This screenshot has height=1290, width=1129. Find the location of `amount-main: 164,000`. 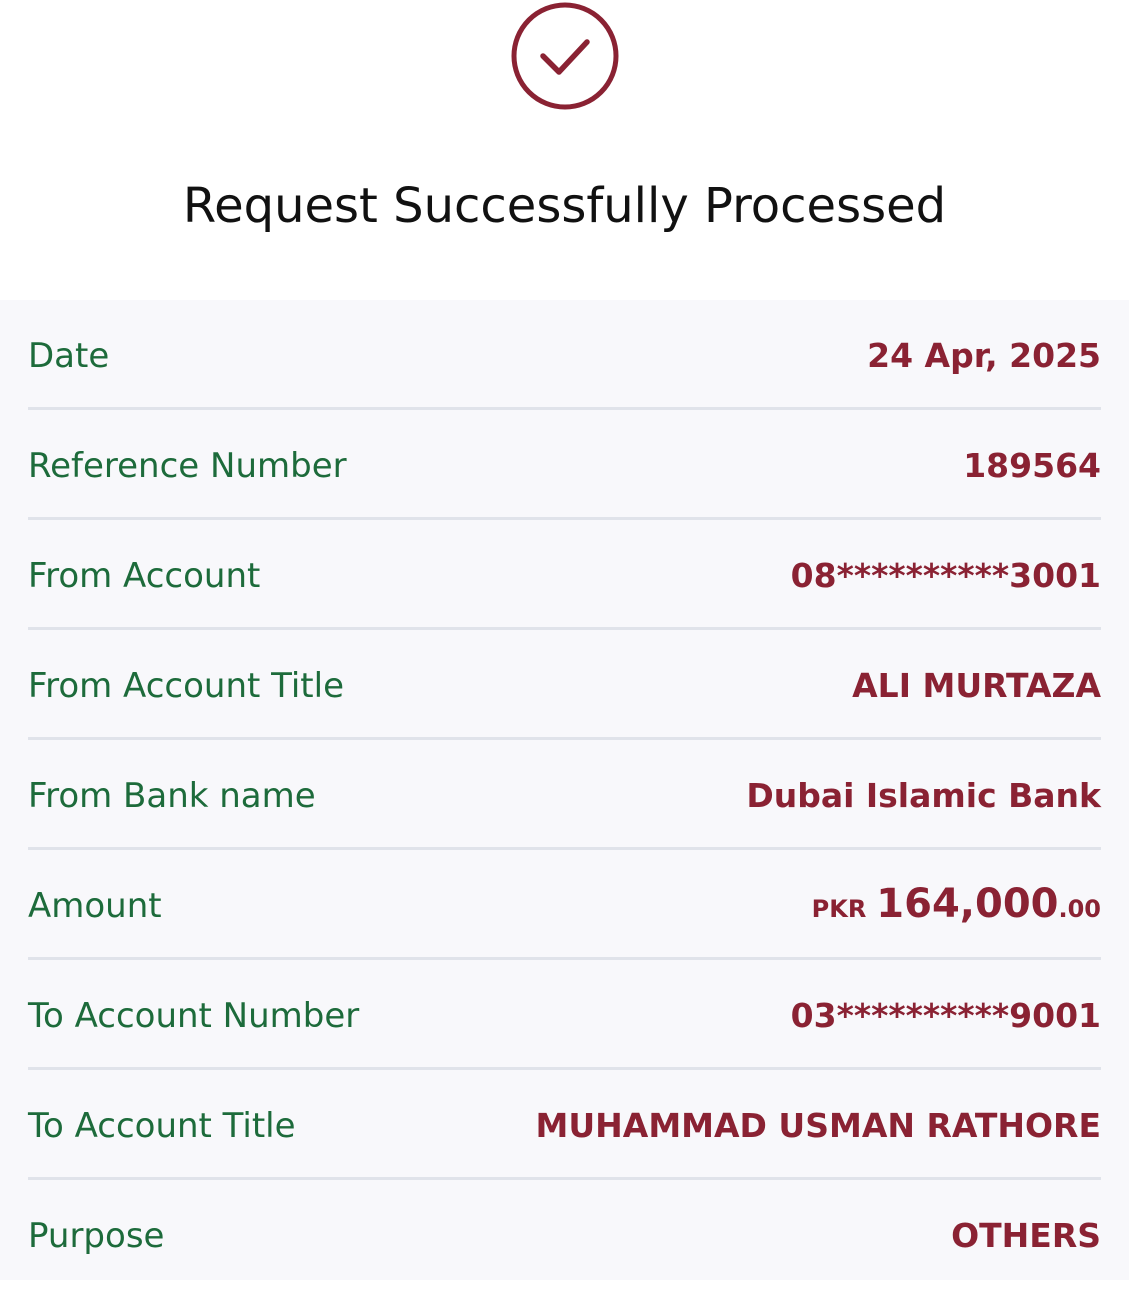

amount-main: 164,000 is located at coordinates (967, 904).